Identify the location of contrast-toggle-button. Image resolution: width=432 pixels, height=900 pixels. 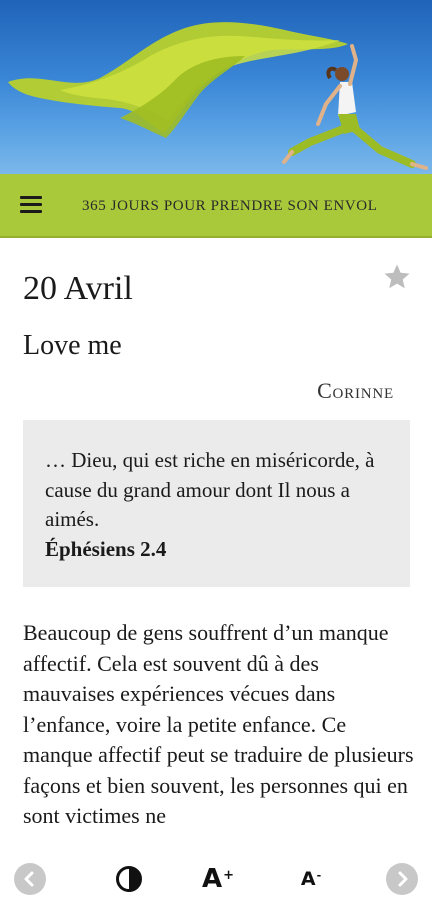
(129, 879).